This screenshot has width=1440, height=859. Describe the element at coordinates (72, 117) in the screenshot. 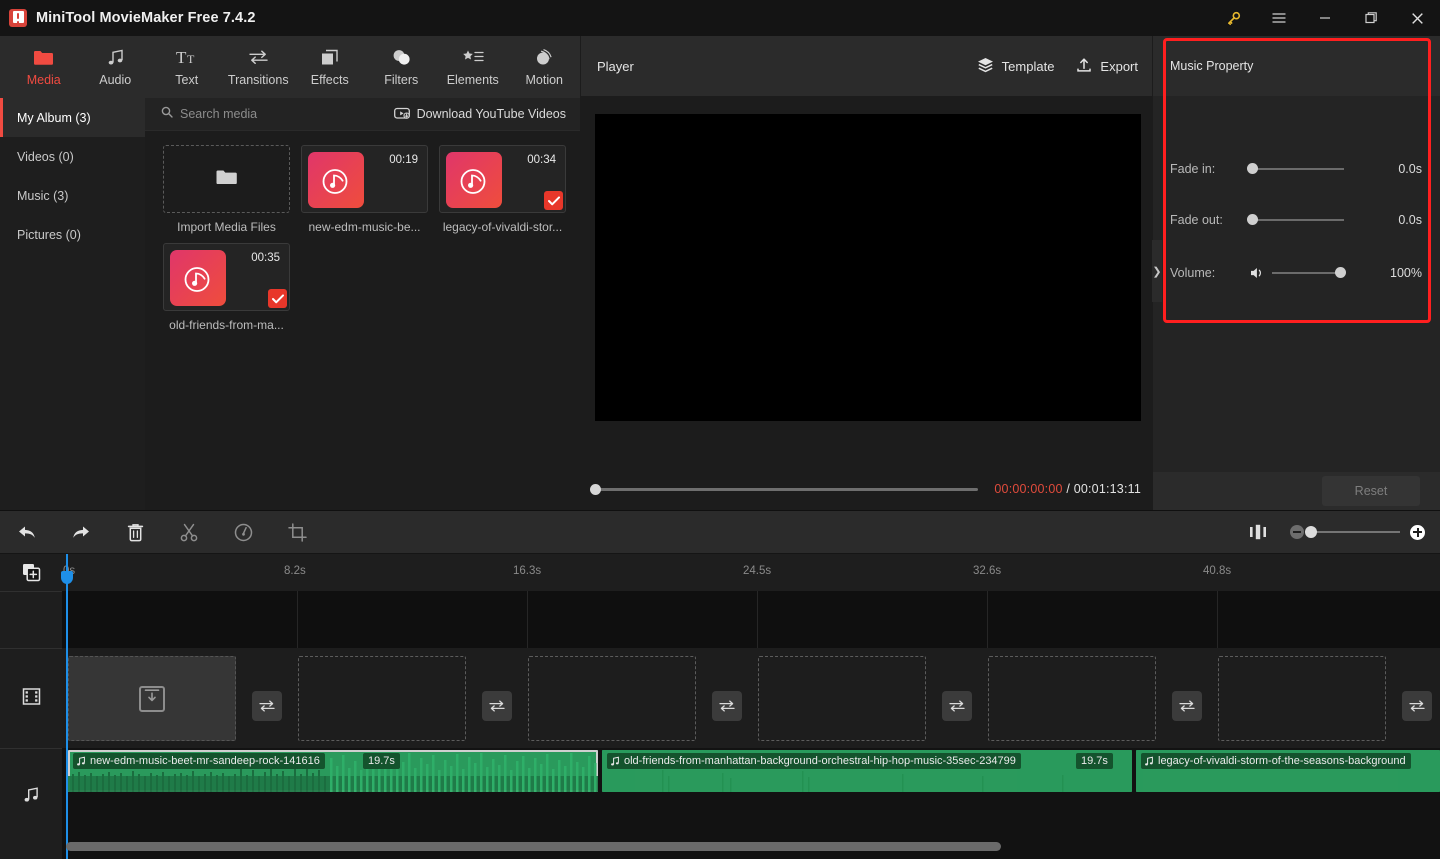

I see `category-my-album: My Album (3)` at that location.